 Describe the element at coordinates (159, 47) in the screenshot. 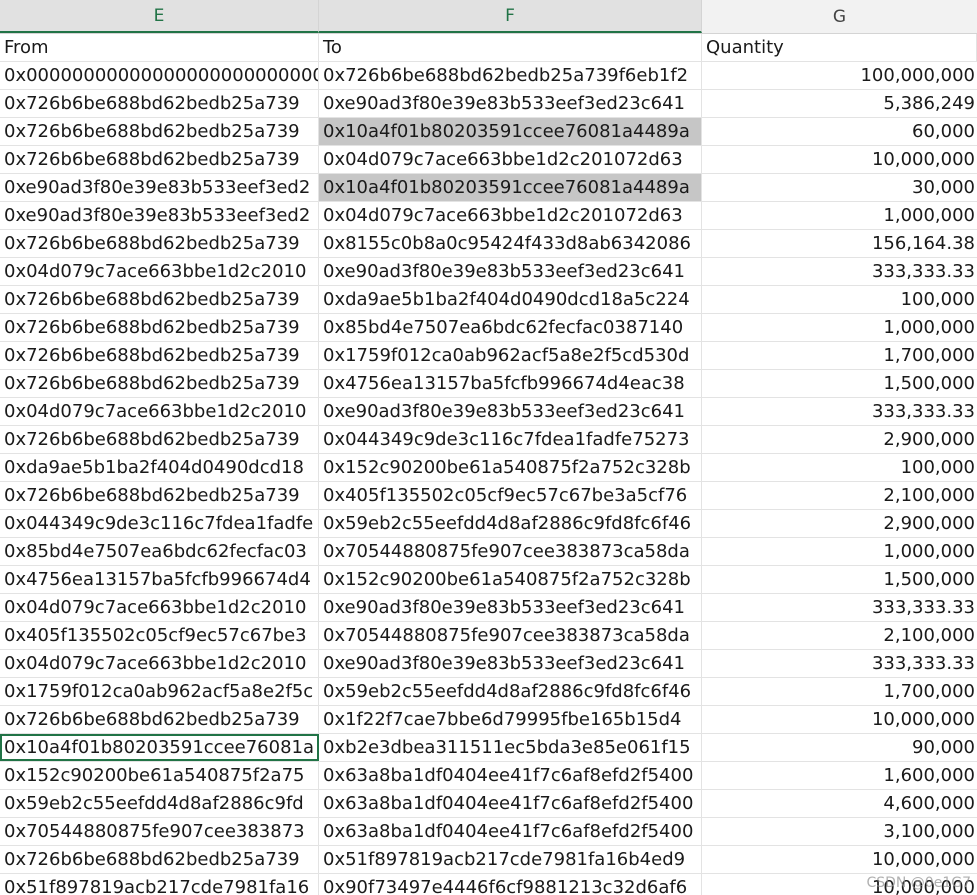

I see `header-cell-from: From` at that location.